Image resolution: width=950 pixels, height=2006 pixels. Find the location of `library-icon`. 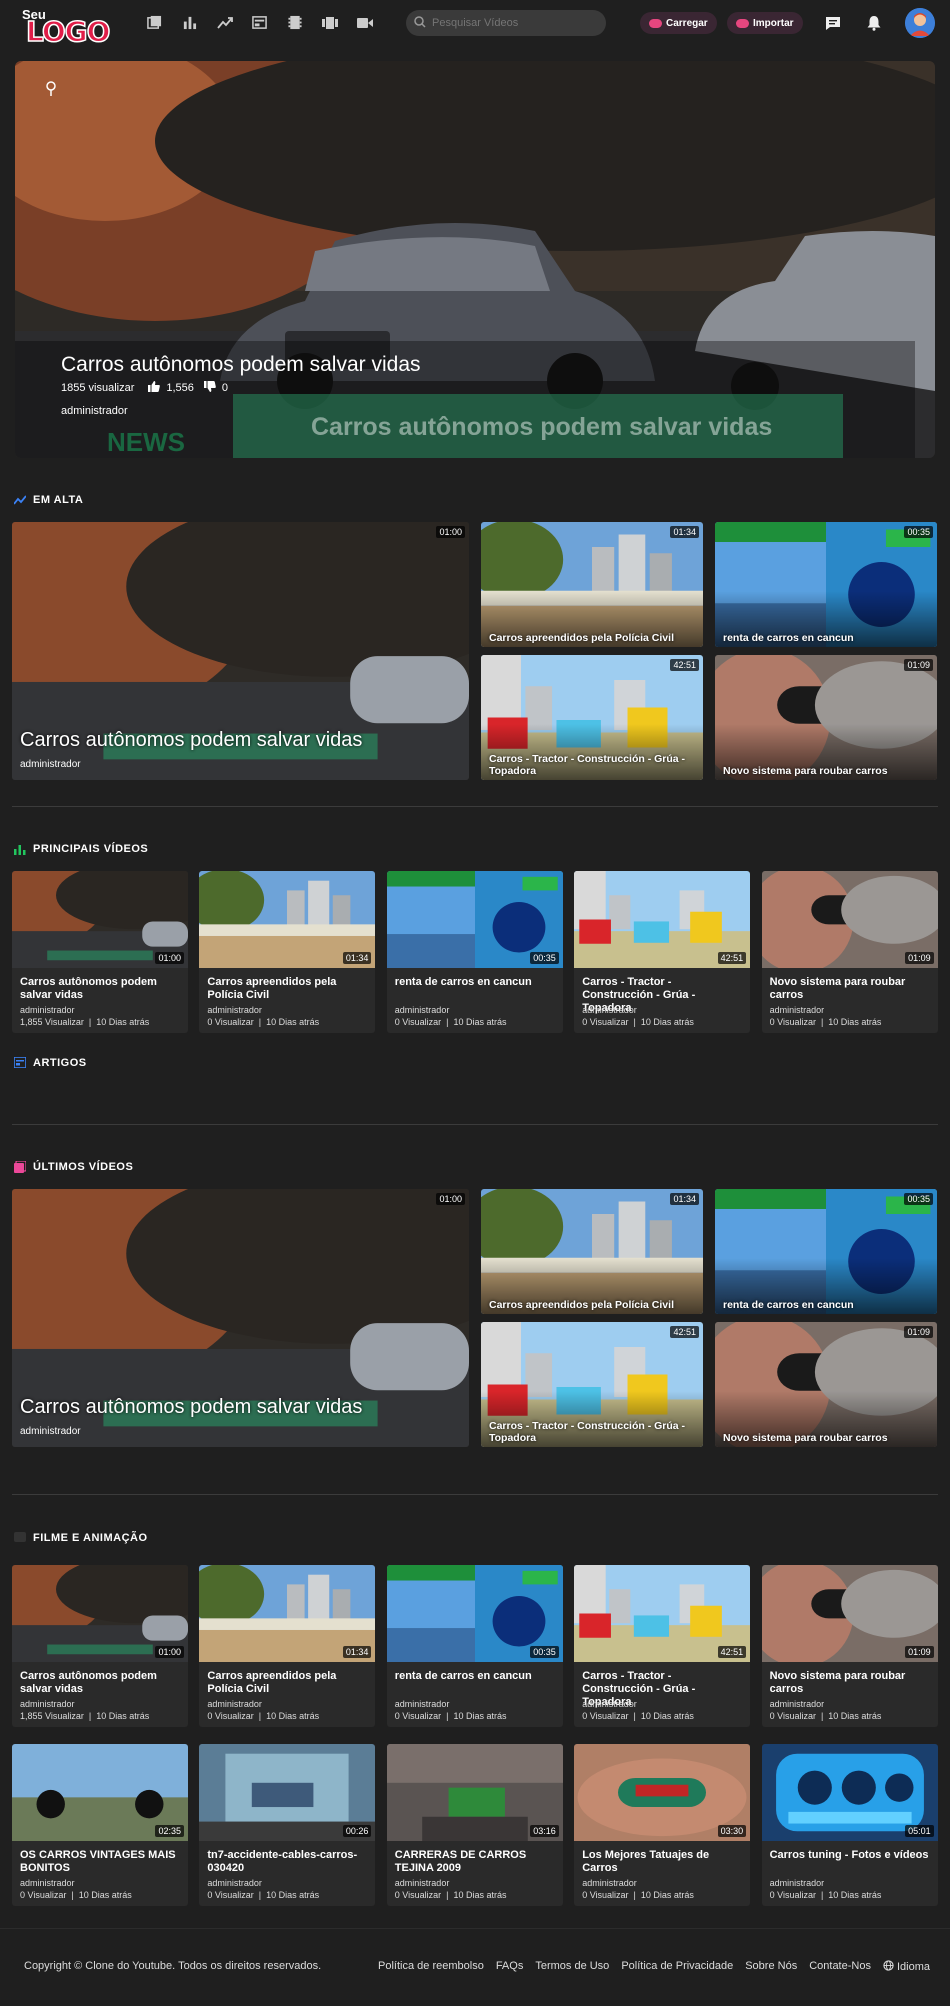

library-icon is located at coordinates (154, 22).